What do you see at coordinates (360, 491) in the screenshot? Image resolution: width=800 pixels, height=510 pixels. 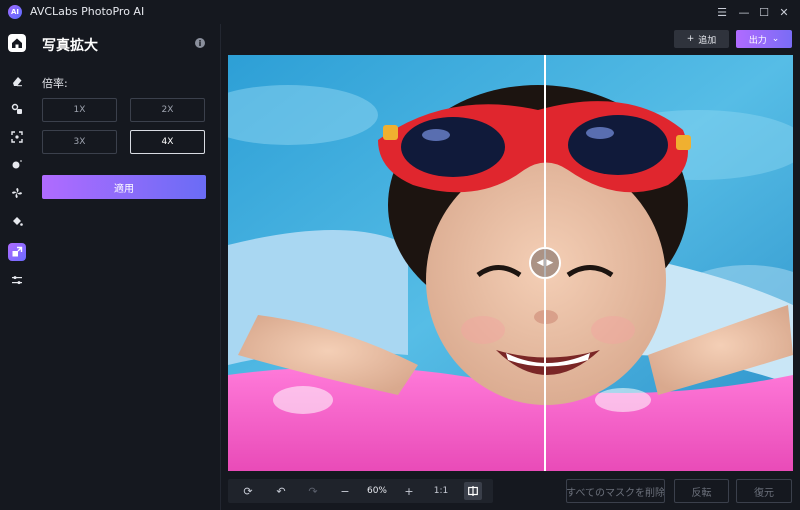 I see `view-toolbar: ⟳ ↶ ↷ − 60% + 1:1` at bounding box center [360, 491].